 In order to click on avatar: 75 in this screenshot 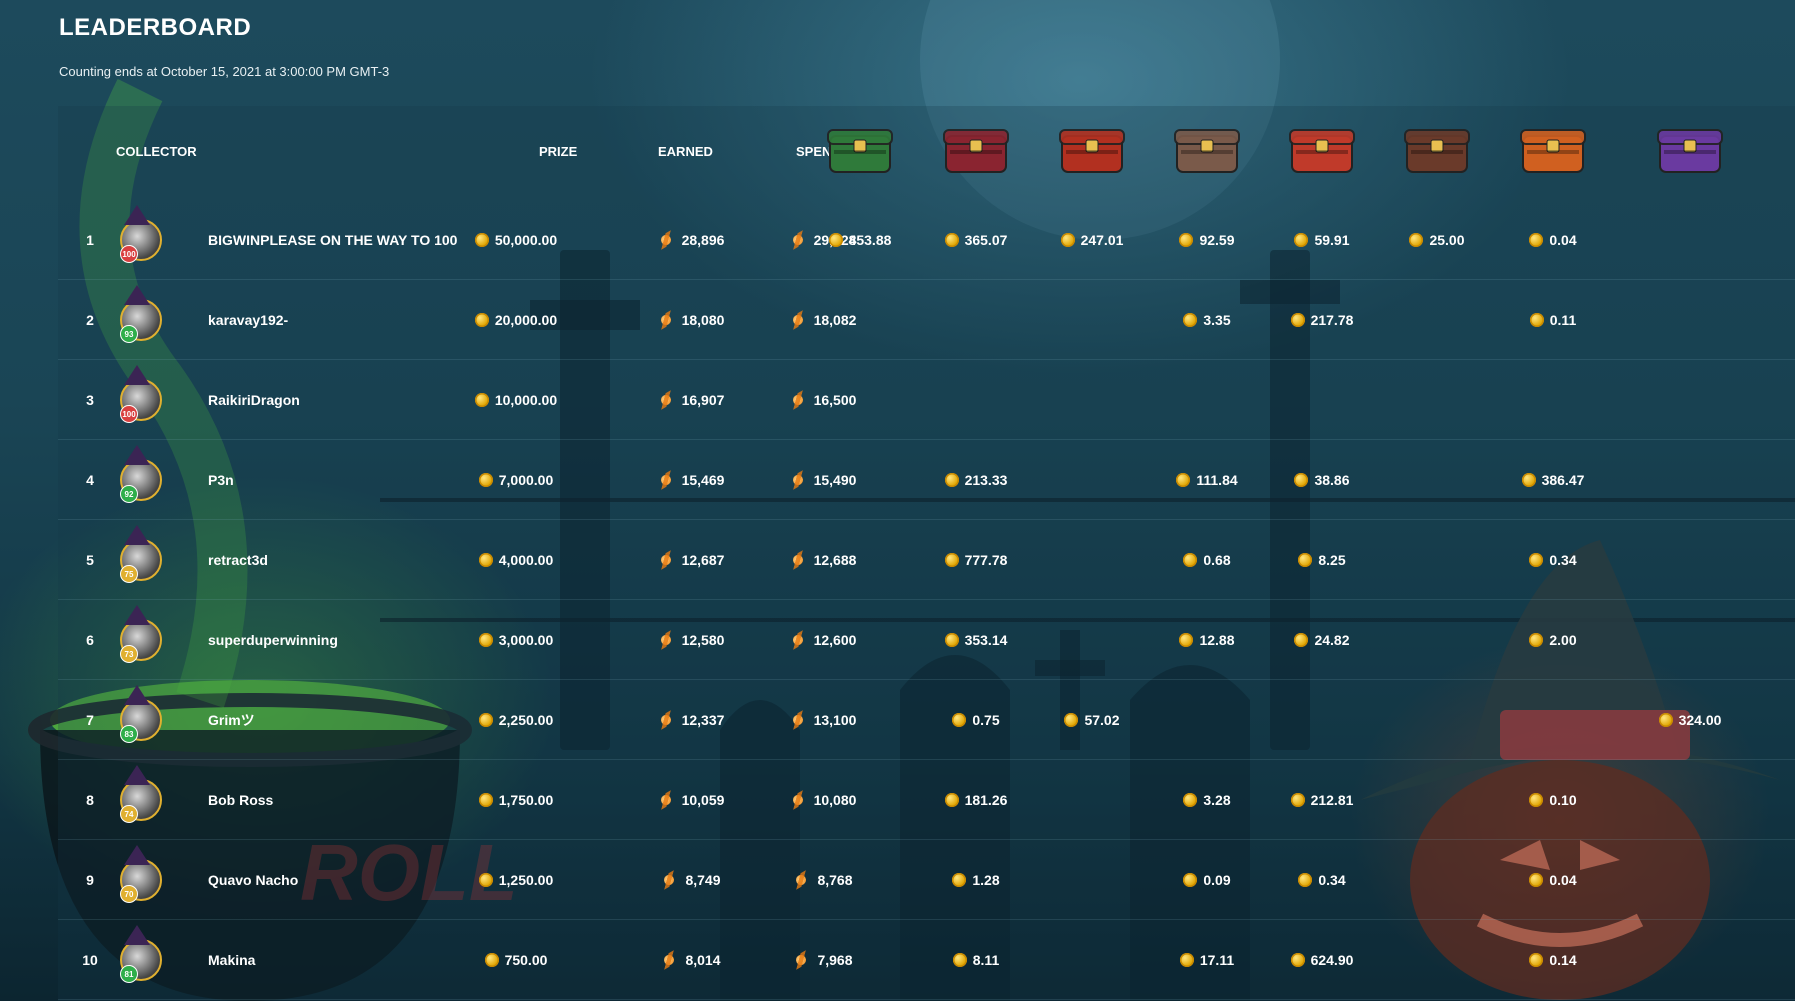, I will do `click(145, 560)`.